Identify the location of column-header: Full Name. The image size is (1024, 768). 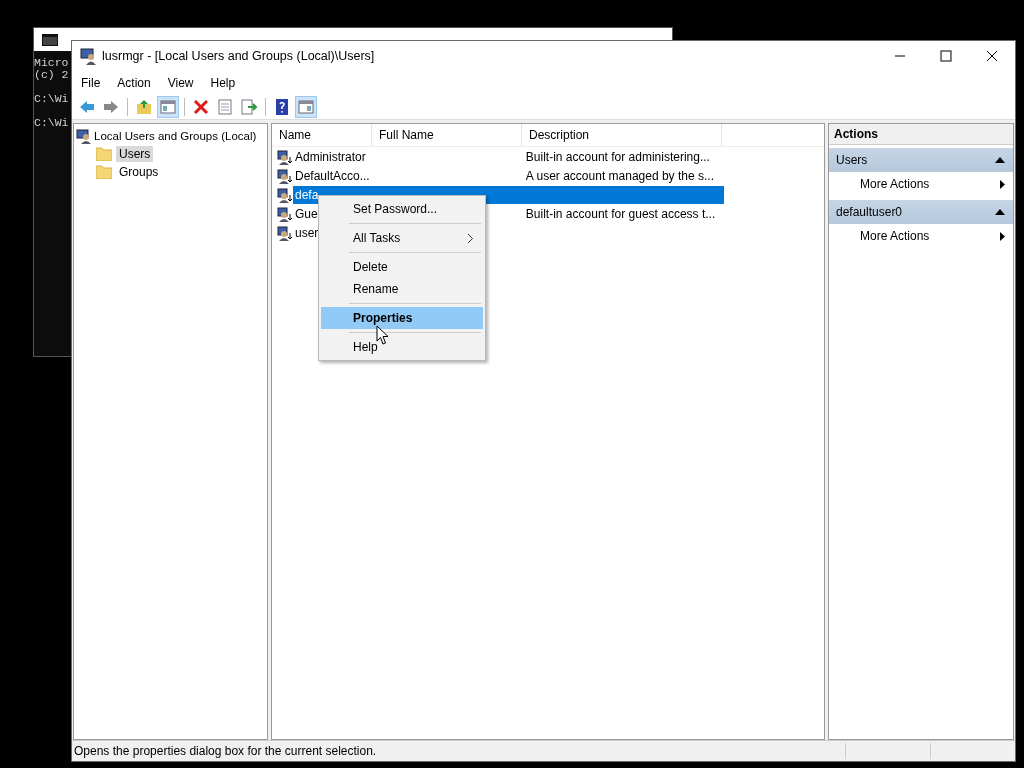
(447, 135).